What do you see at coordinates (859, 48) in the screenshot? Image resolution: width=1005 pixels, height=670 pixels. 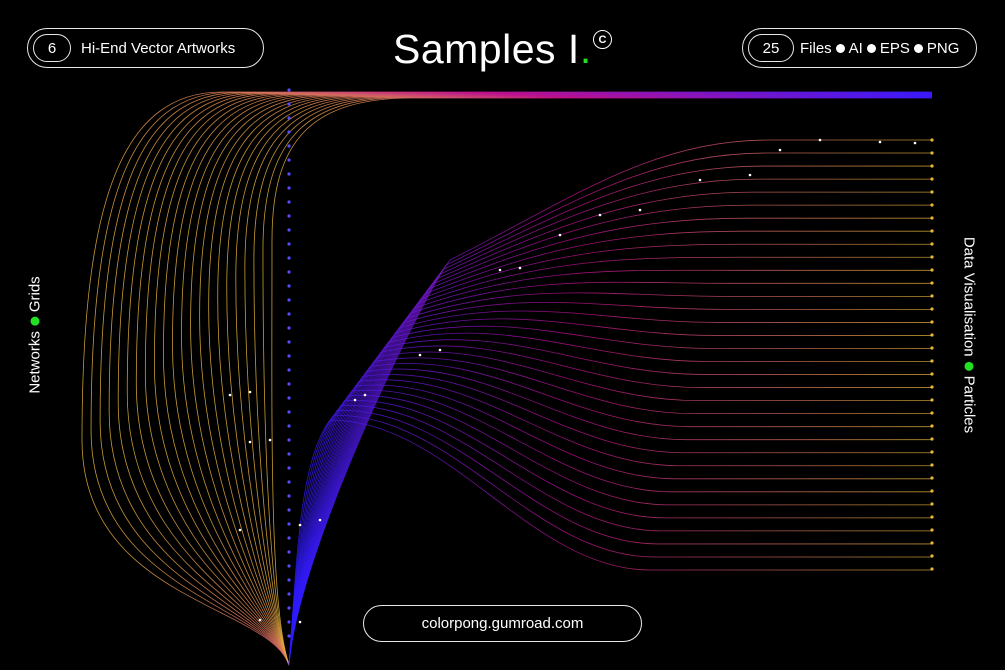 I see `files-count-badge: 25 Files AI EPS PNG` at bounding box center [859, 48].